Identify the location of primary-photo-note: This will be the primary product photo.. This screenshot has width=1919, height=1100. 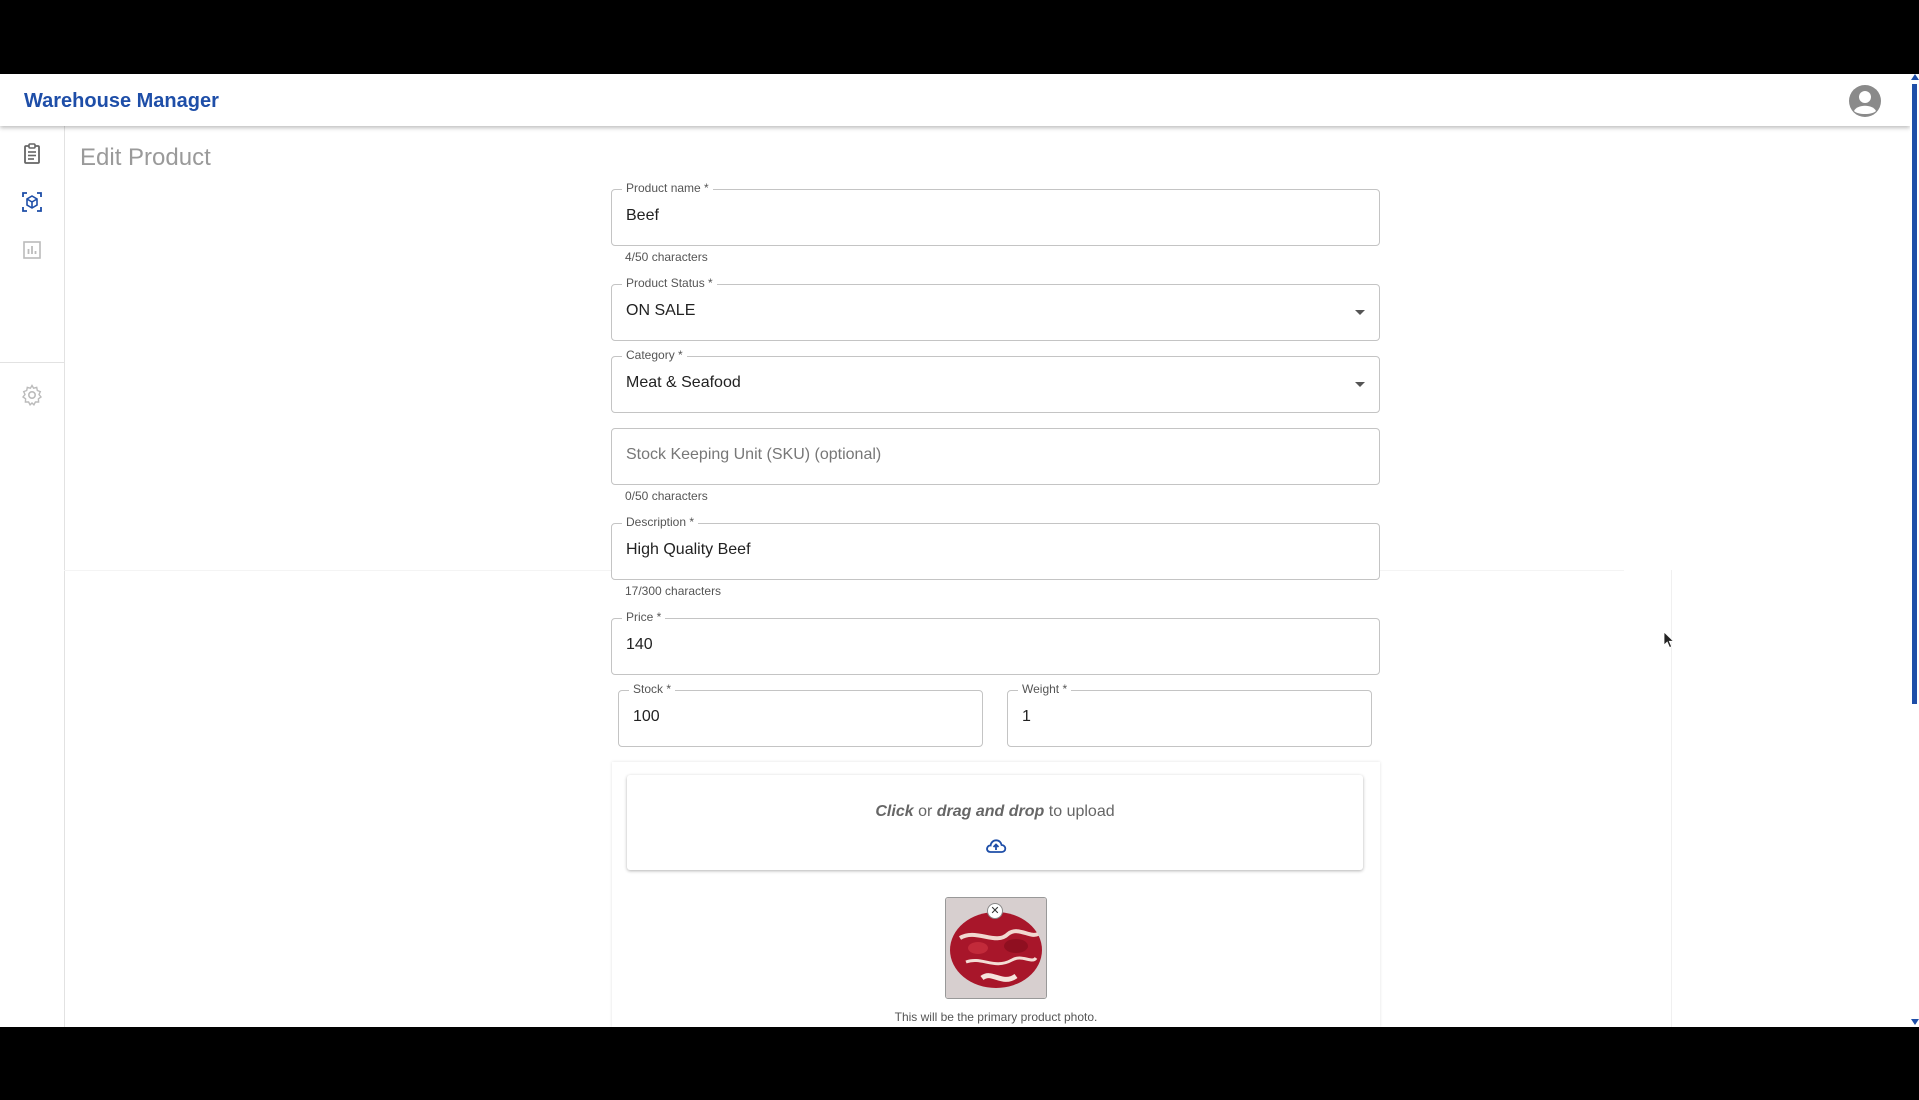
(996, 1017).